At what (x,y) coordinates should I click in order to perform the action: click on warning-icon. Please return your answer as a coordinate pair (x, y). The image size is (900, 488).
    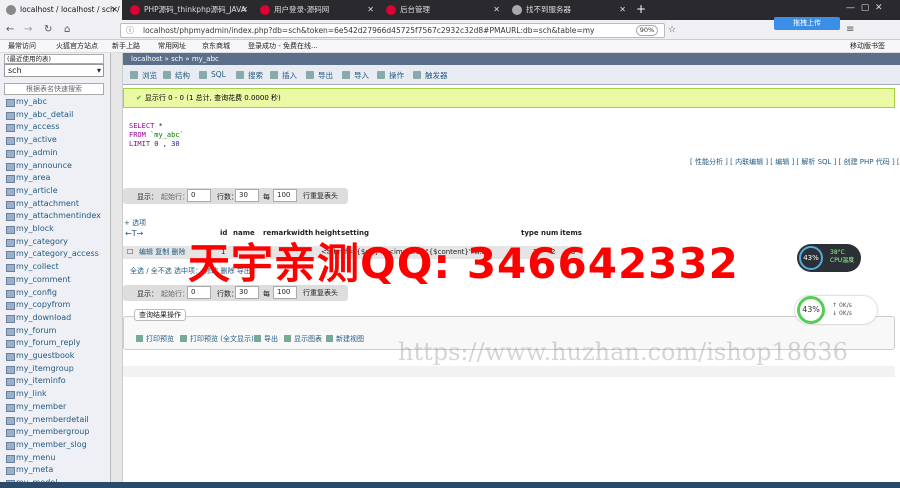
    Looking at the image, I should click on (517, 10).